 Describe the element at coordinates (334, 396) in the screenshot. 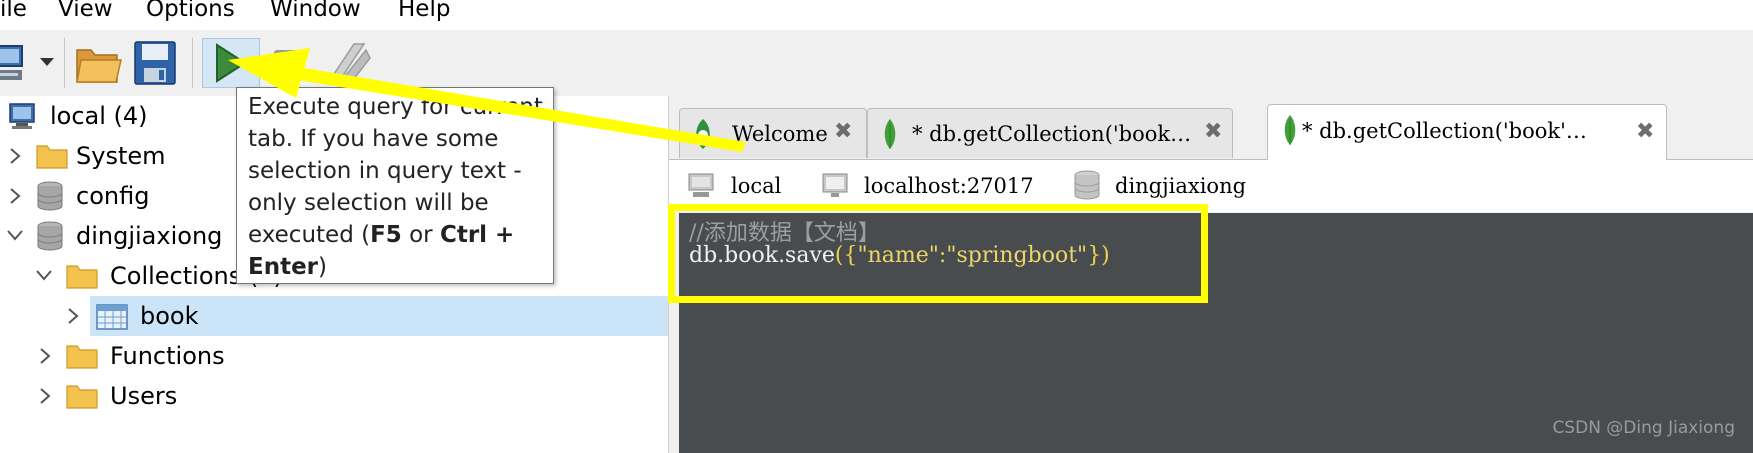

I see `tree-item-users: Users` at that location.